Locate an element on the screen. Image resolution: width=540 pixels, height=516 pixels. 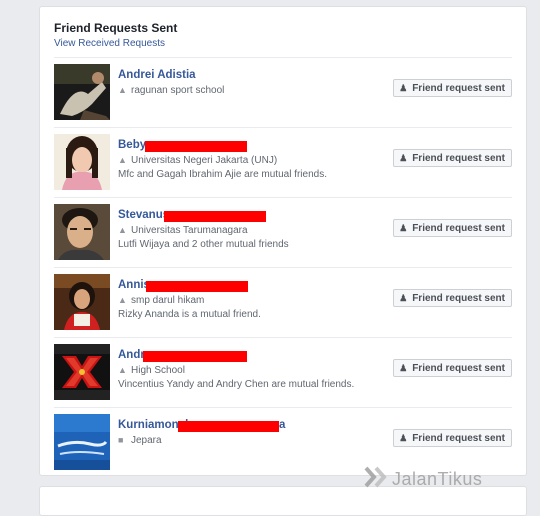
friend-name-link: Andr is located at coordinates (131, 355).